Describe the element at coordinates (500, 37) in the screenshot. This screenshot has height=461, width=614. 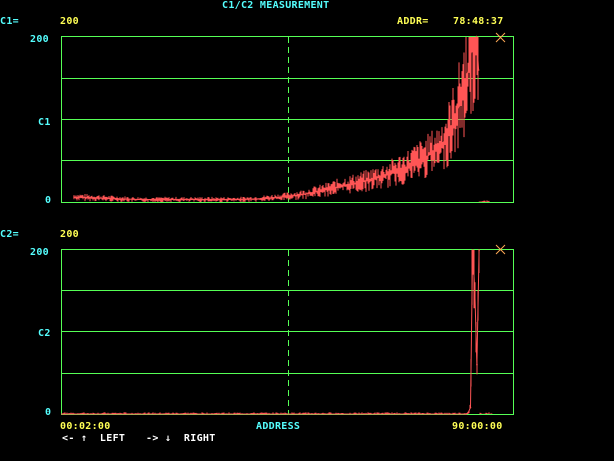
I see `plot1-cursor-marker` at that location.